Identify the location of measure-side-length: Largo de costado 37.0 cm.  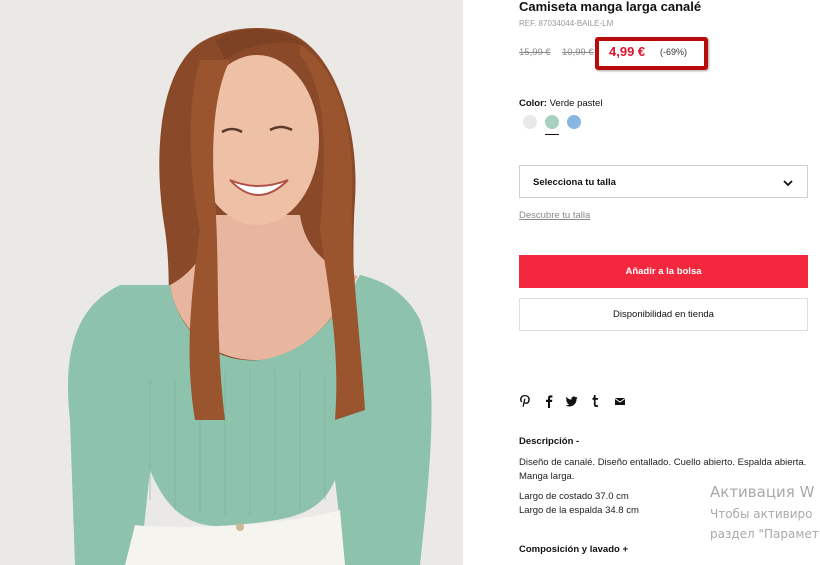
(574, 496).